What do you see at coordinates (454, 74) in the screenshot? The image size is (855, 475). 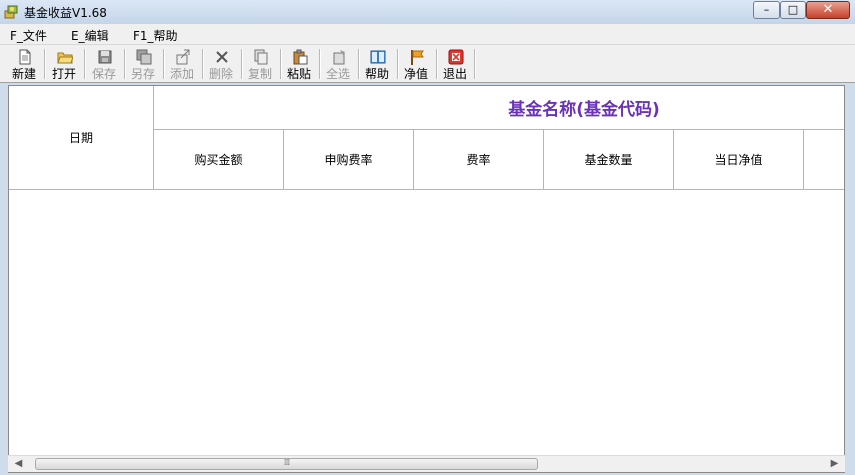 I see `exit-button-label: 退出` at bounding box center [454, 74].